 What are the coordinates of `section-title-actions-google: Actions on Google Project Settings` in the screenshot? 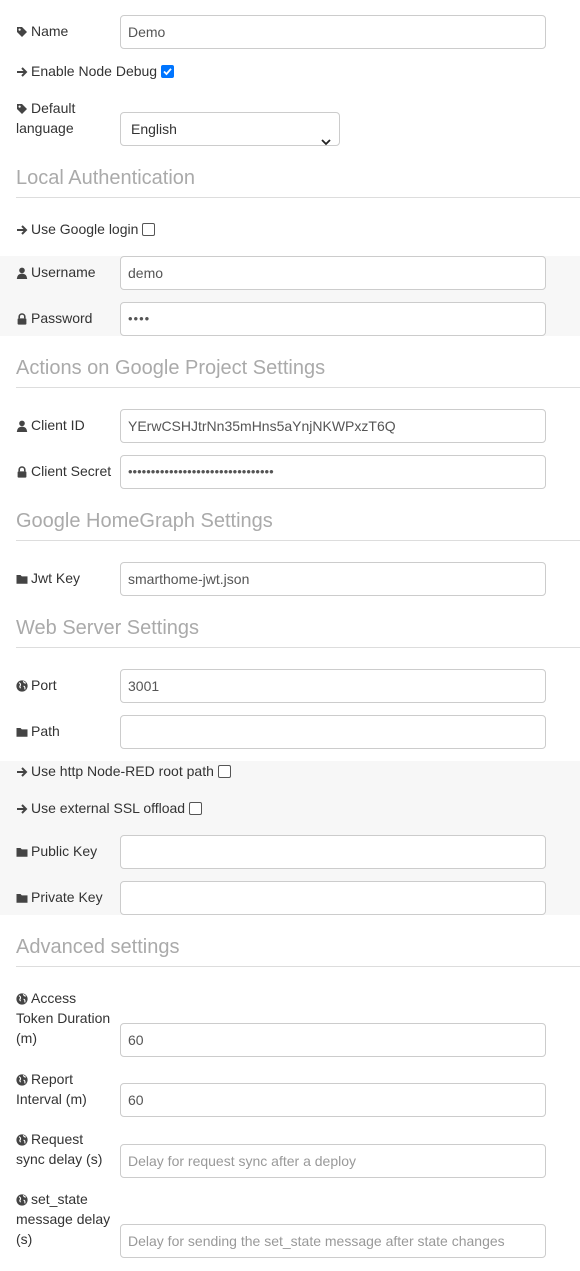 It's located at (298, 372).